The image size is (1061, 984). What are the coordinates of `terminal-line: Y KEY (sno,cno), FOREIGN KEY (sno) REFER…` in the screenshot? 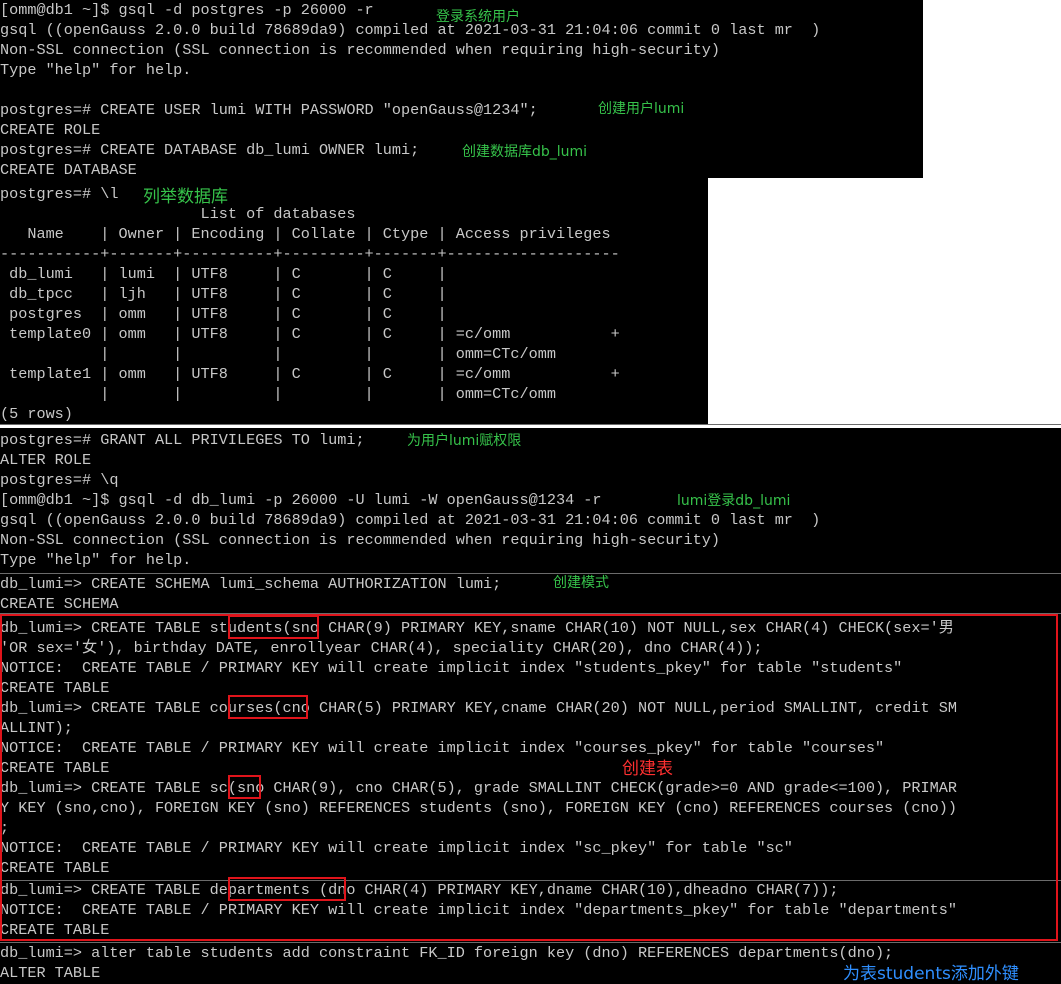 It's located at (478, 808).